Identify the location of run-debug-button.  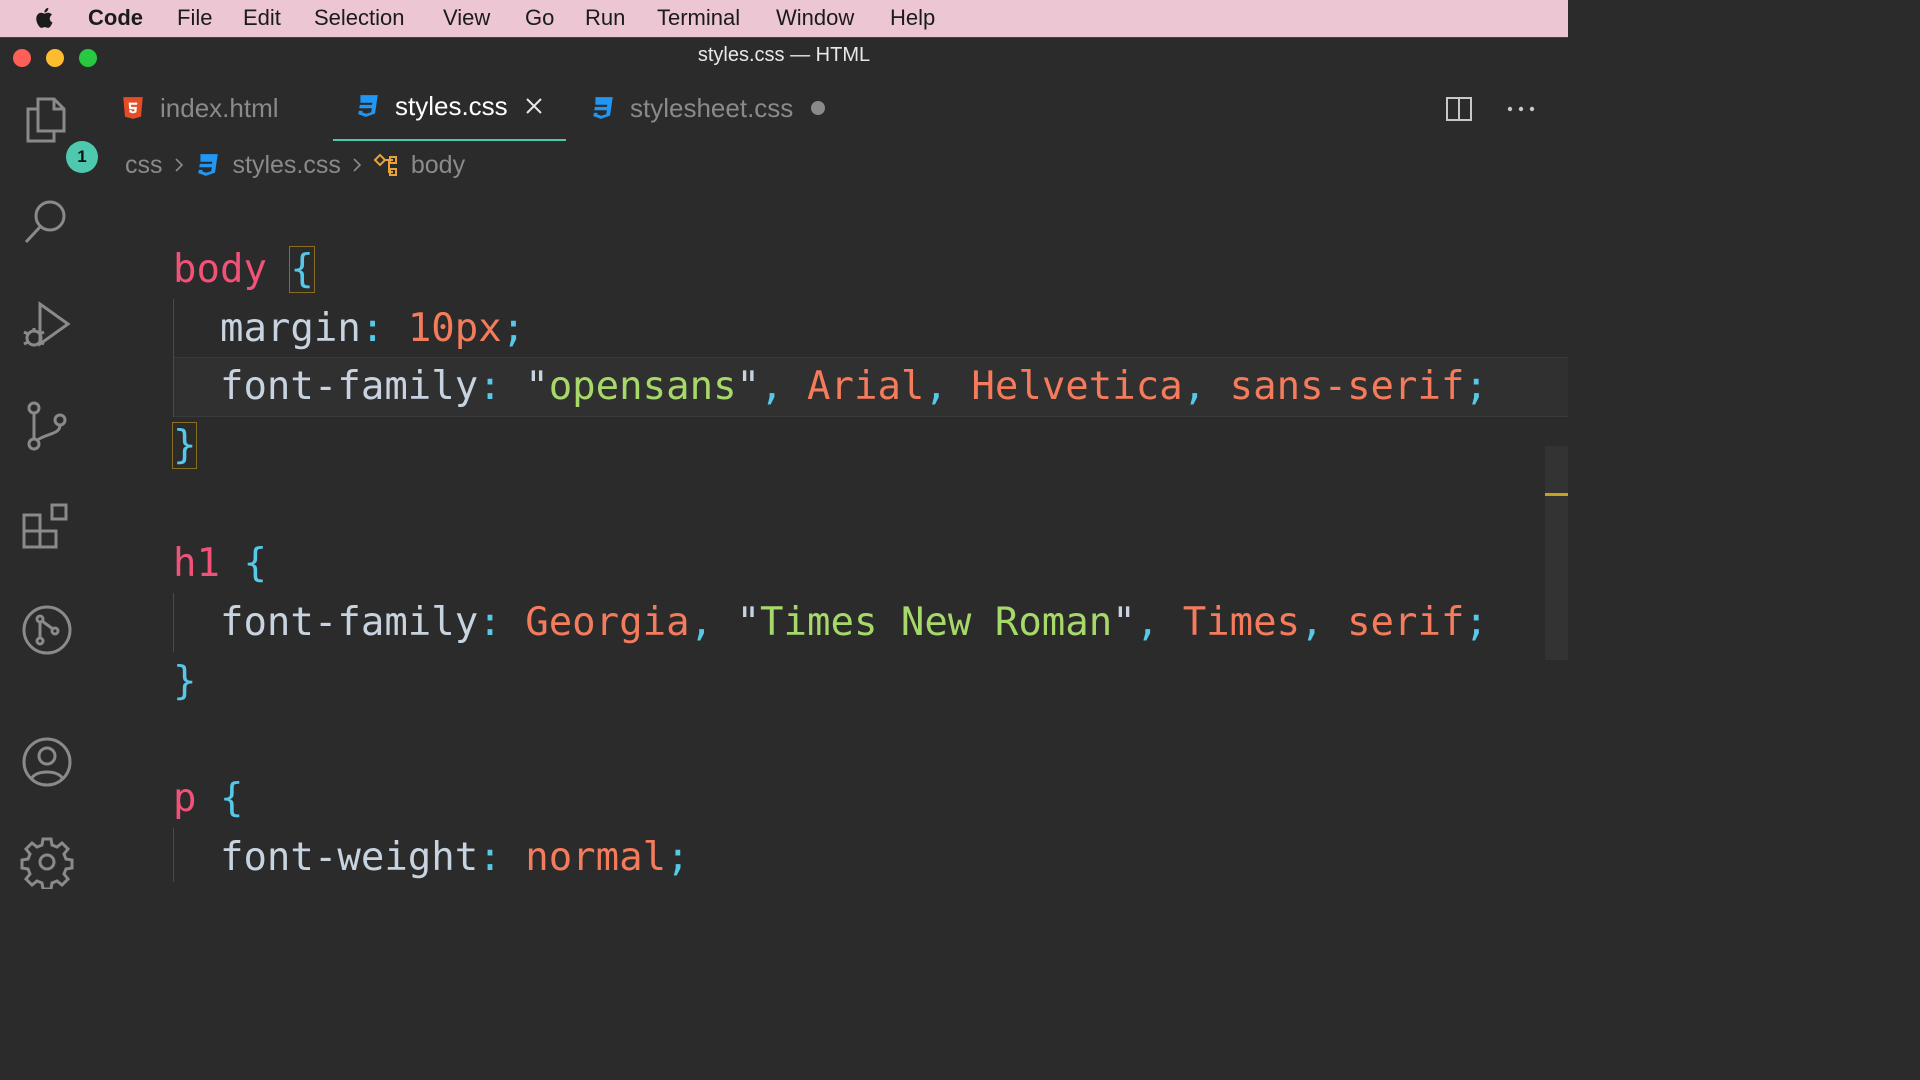
(47, 325).